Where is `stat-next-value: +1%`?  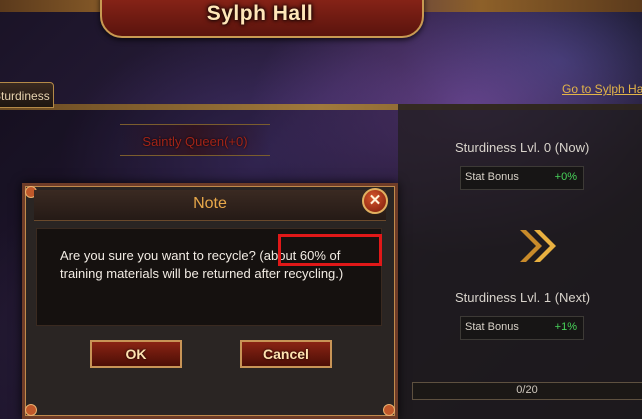 stat-next-value: +1% is located at coordinates (565, 327).